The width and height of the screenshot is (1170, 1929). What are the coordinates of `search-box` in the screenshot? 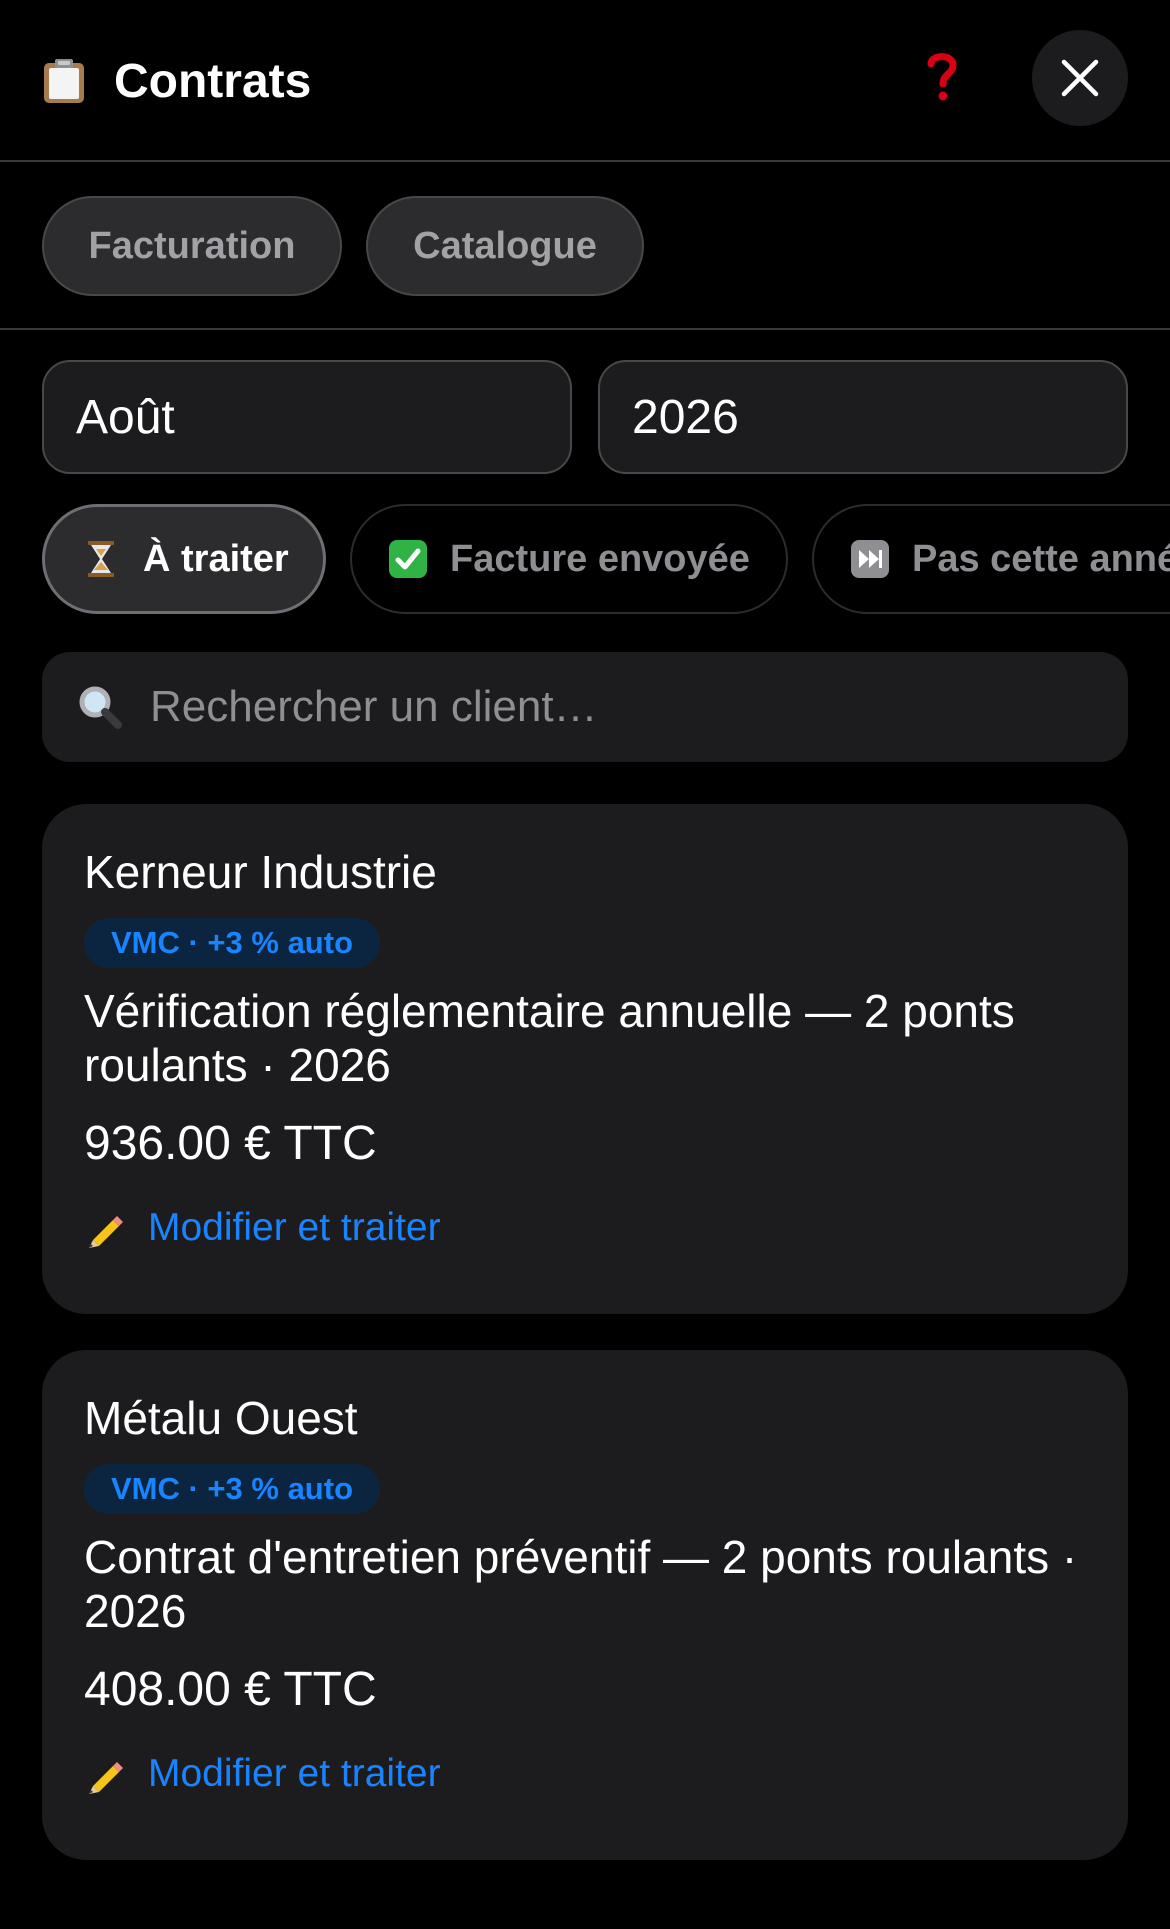 It's located at (585, 707).